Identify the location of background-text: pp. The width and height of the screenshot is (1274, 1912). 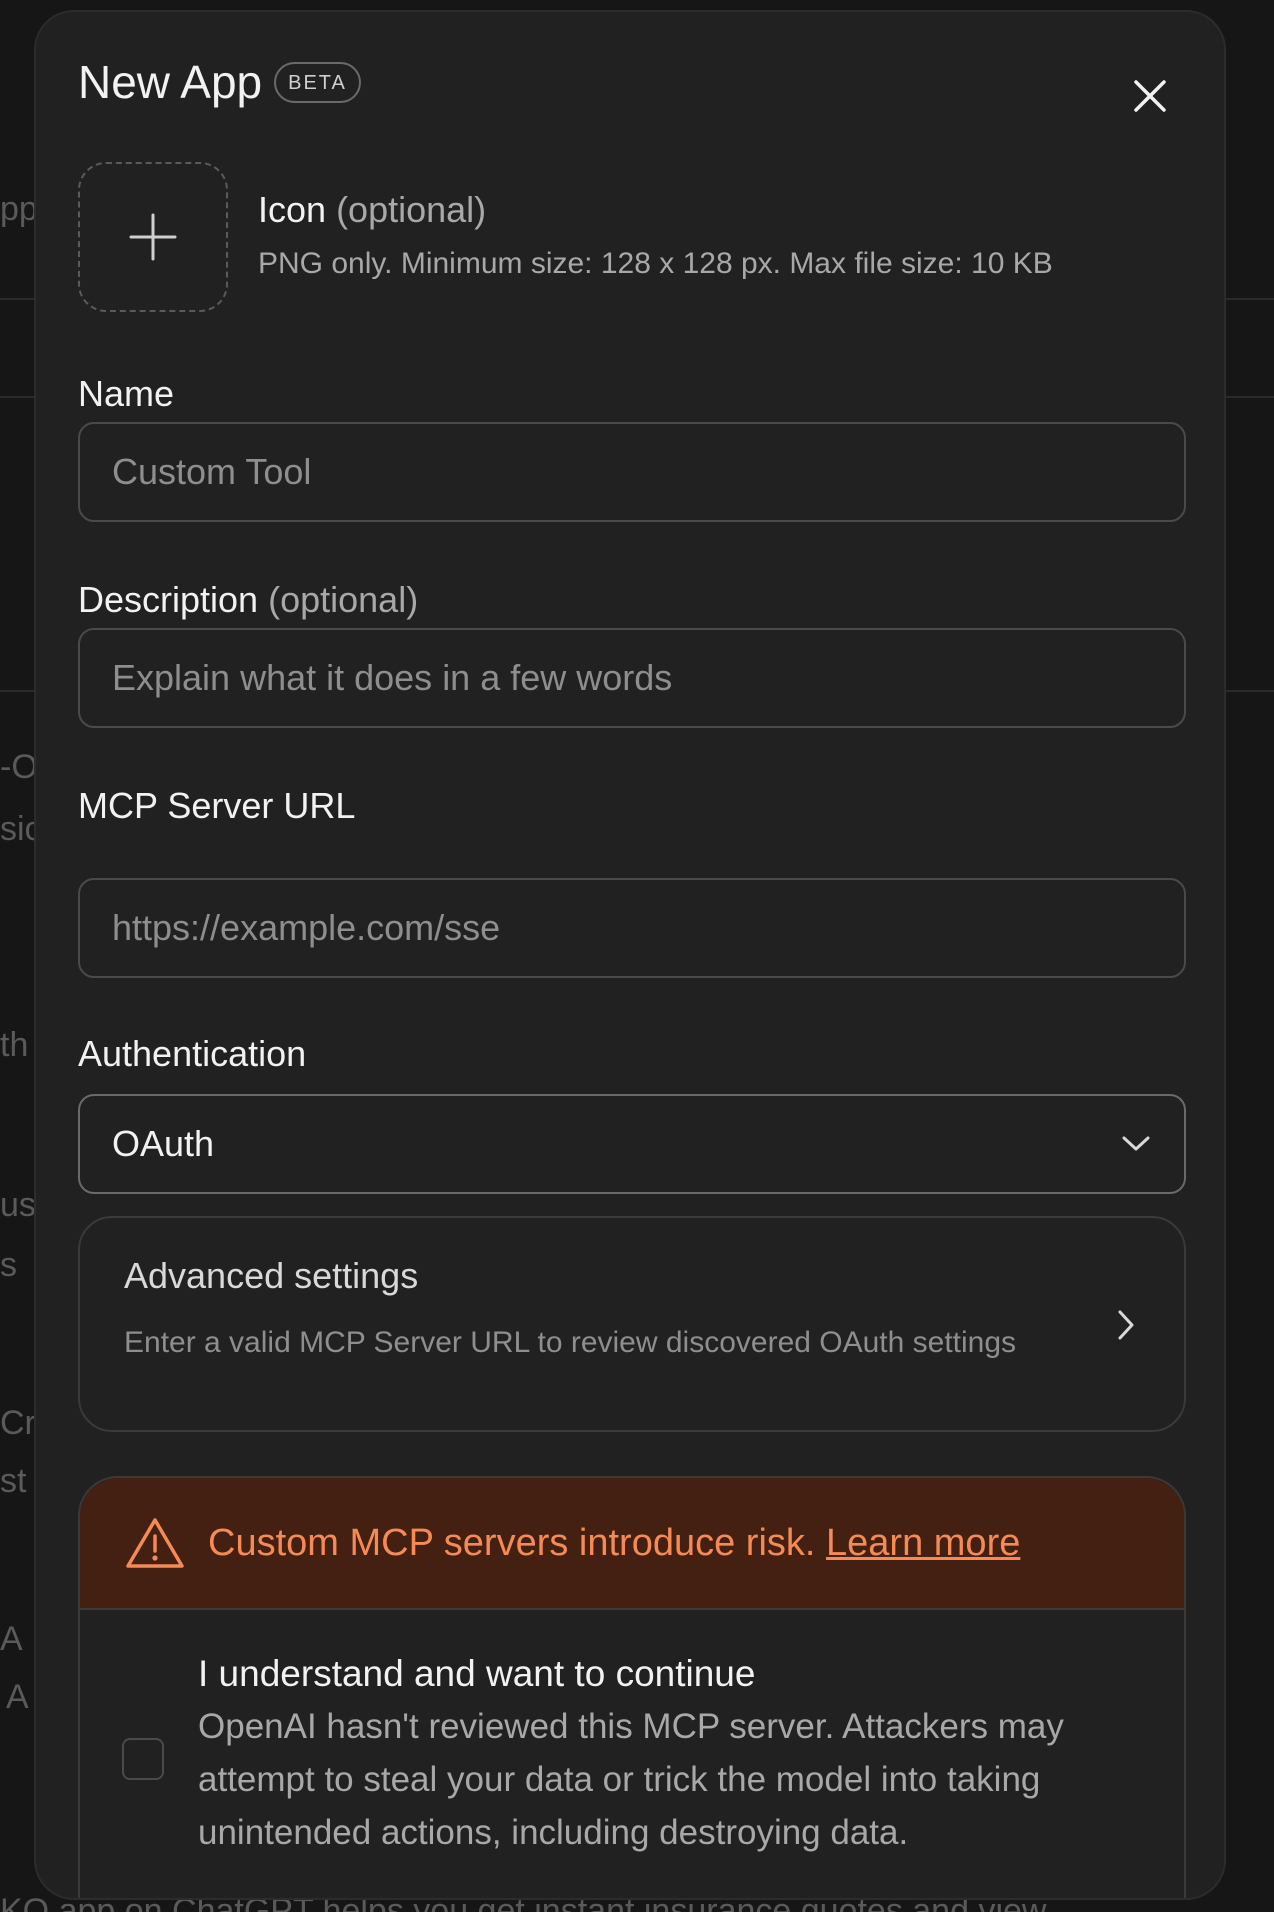
(19, 209).